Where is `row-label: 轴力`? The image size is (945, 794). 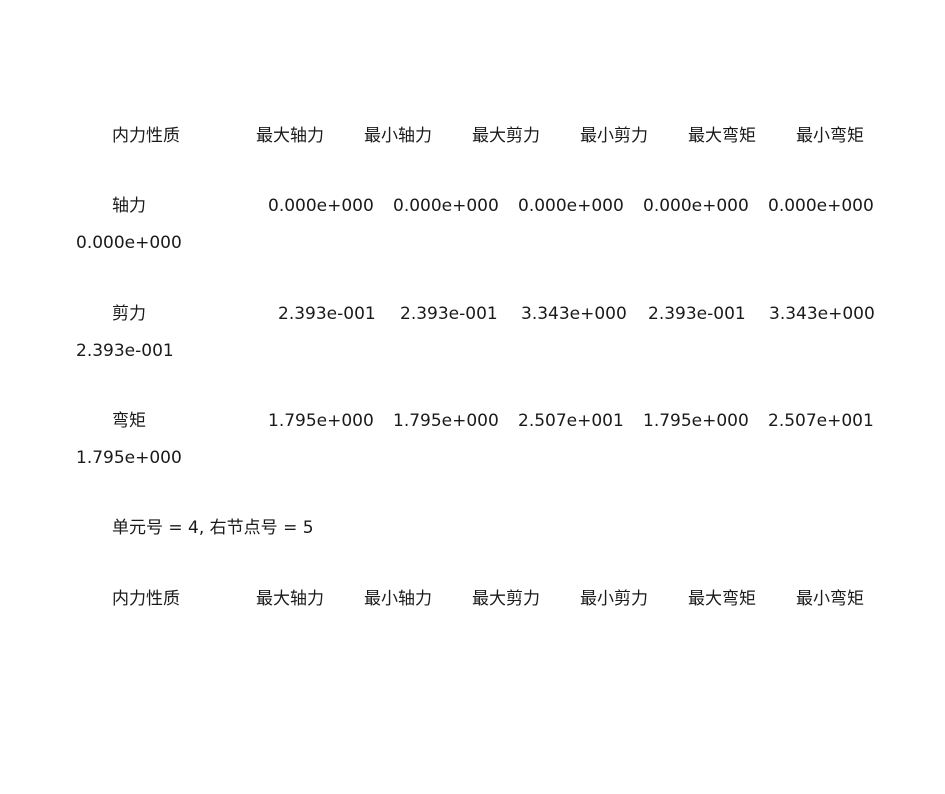 row-label: 轴力 is located at coordinates (129, 206).